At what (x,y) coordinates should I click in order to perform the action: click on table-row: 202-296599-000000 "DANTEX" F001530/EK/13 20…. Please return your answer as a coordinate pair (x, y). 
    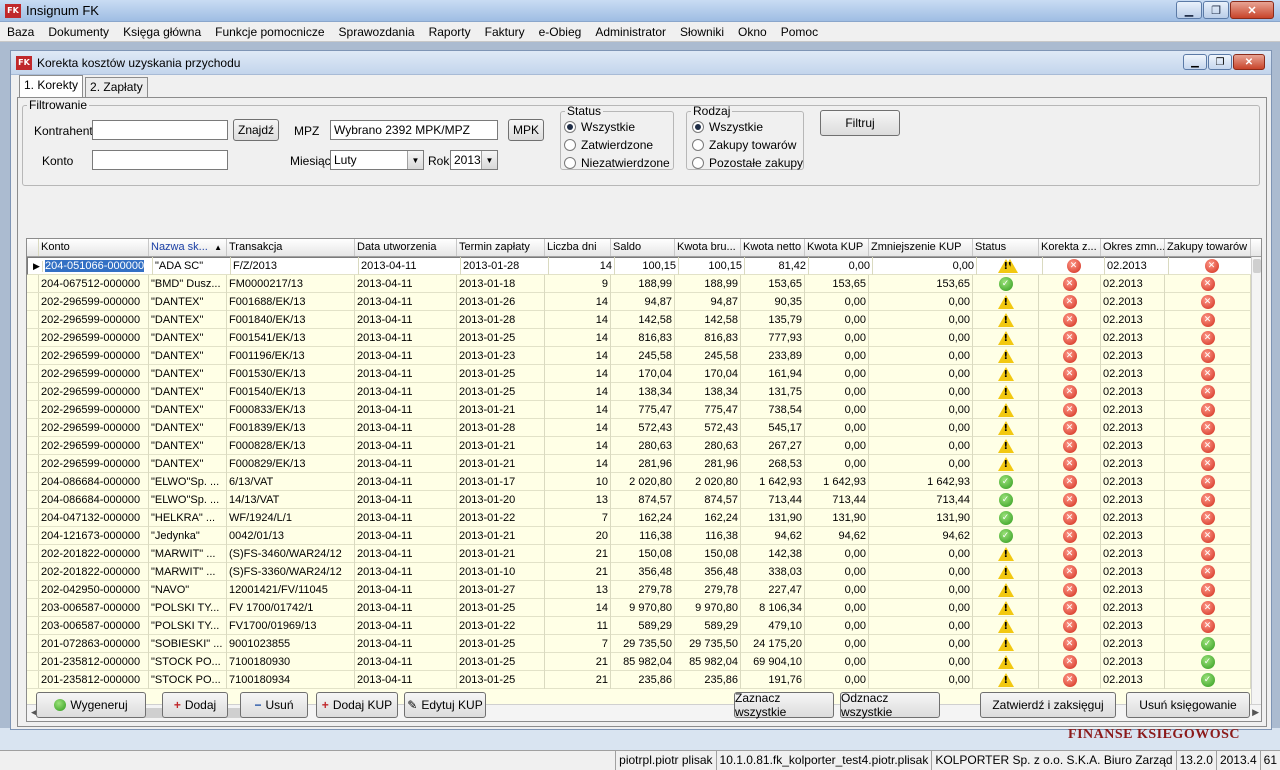
    Looking at the image, I should click on (640, 374).